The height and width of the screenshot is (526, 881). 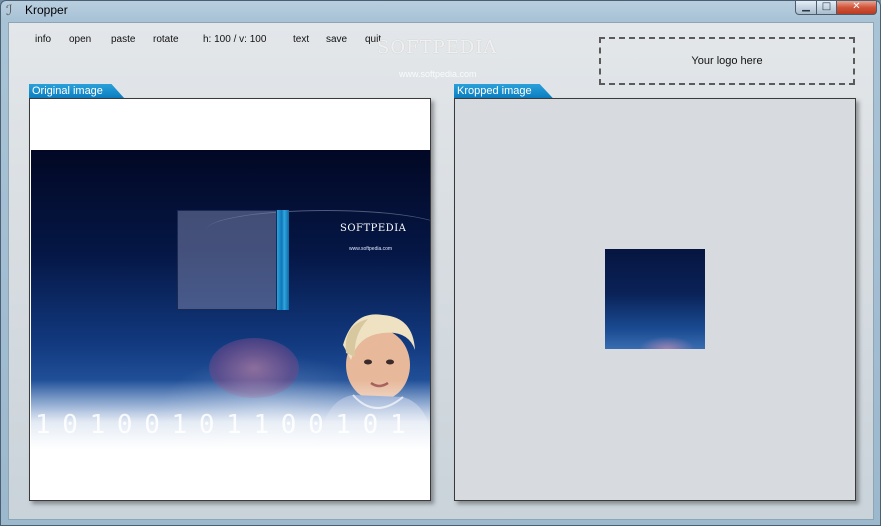 I want to click on size-readout: h: 100 / v: 100, so click(x=235, y=39).